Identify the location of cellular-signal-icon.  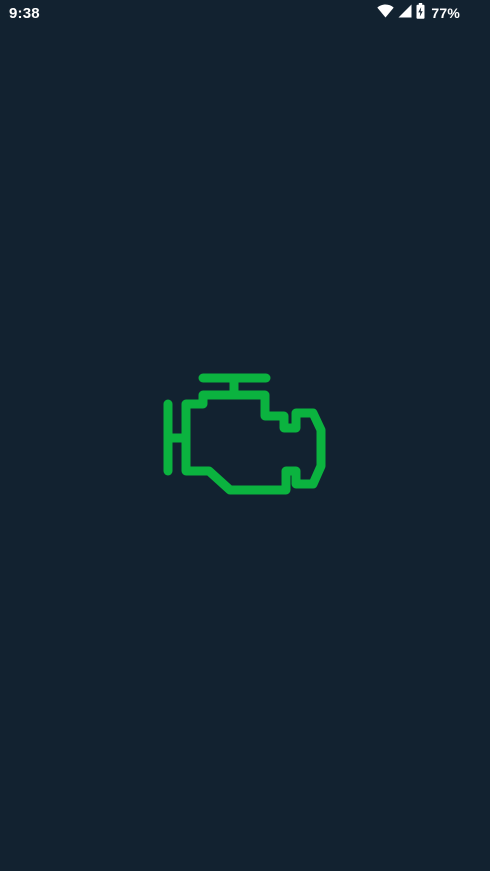
(405, 13).